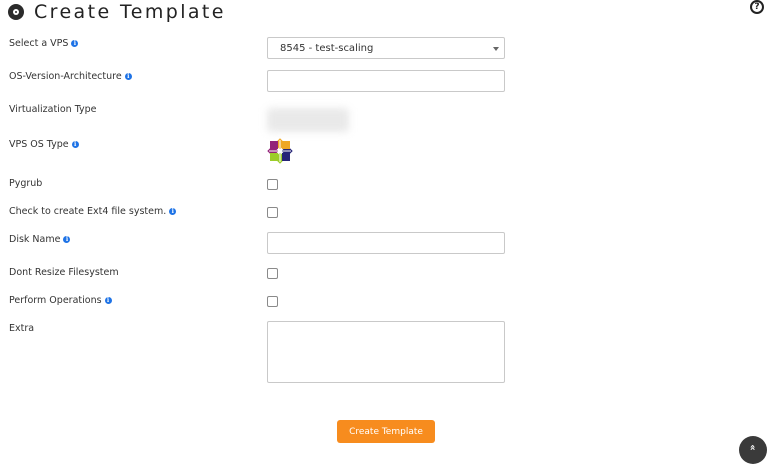 This screenshot has width=768, height=469. I want to click on perform-ops-checkbox, so click(272, 301).